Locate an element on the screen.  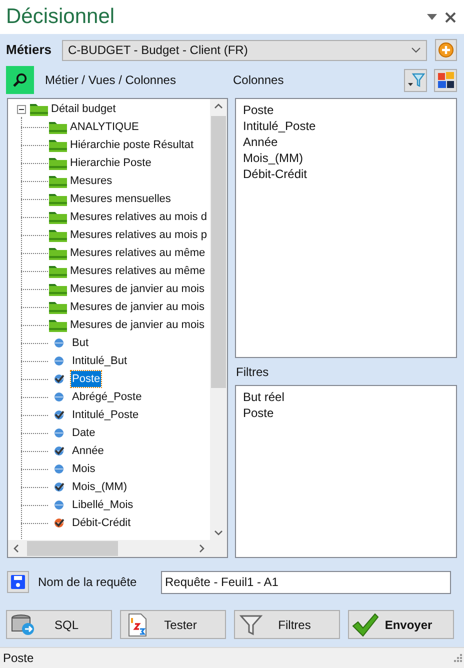
search-icon is located at coordinates (20, 80).